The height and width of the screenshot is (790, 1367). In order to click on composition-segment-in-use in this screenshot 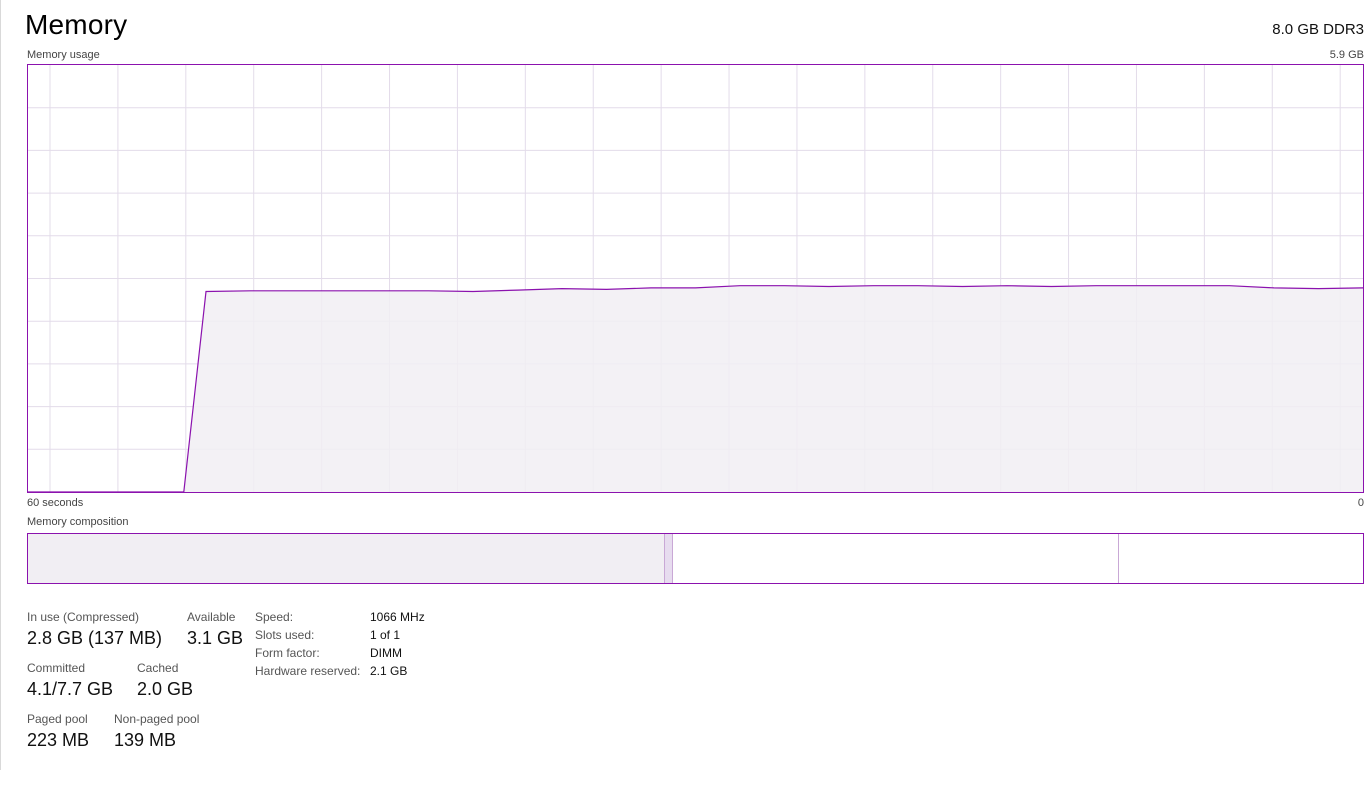, I will do `click(346, 558)`.